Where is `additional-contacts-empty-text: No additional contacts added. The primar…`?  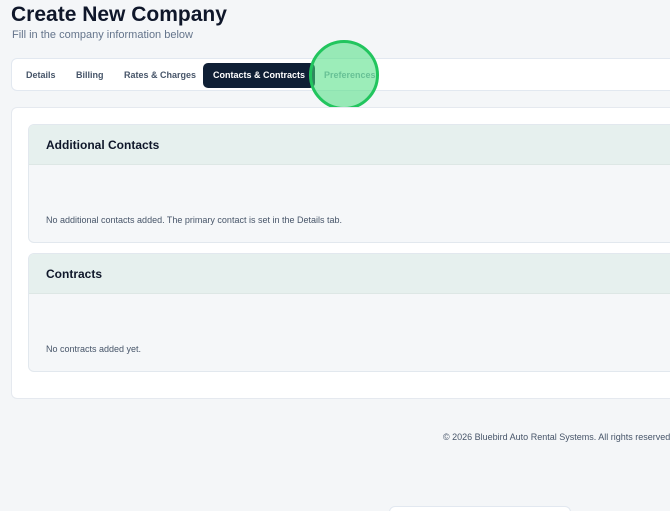
additional-contacts-empty-text: No additional contacts added. The primar… is located at coordinates (194, 220).